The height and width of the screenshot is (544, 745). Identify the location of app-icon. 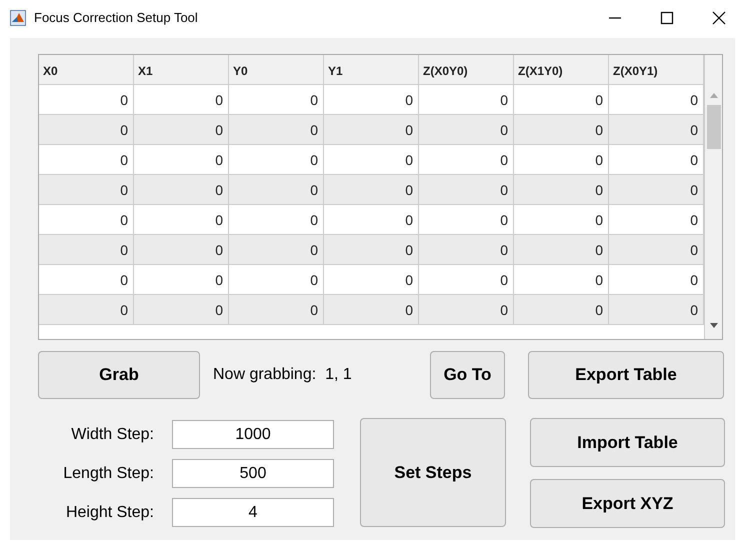
(18, 18).